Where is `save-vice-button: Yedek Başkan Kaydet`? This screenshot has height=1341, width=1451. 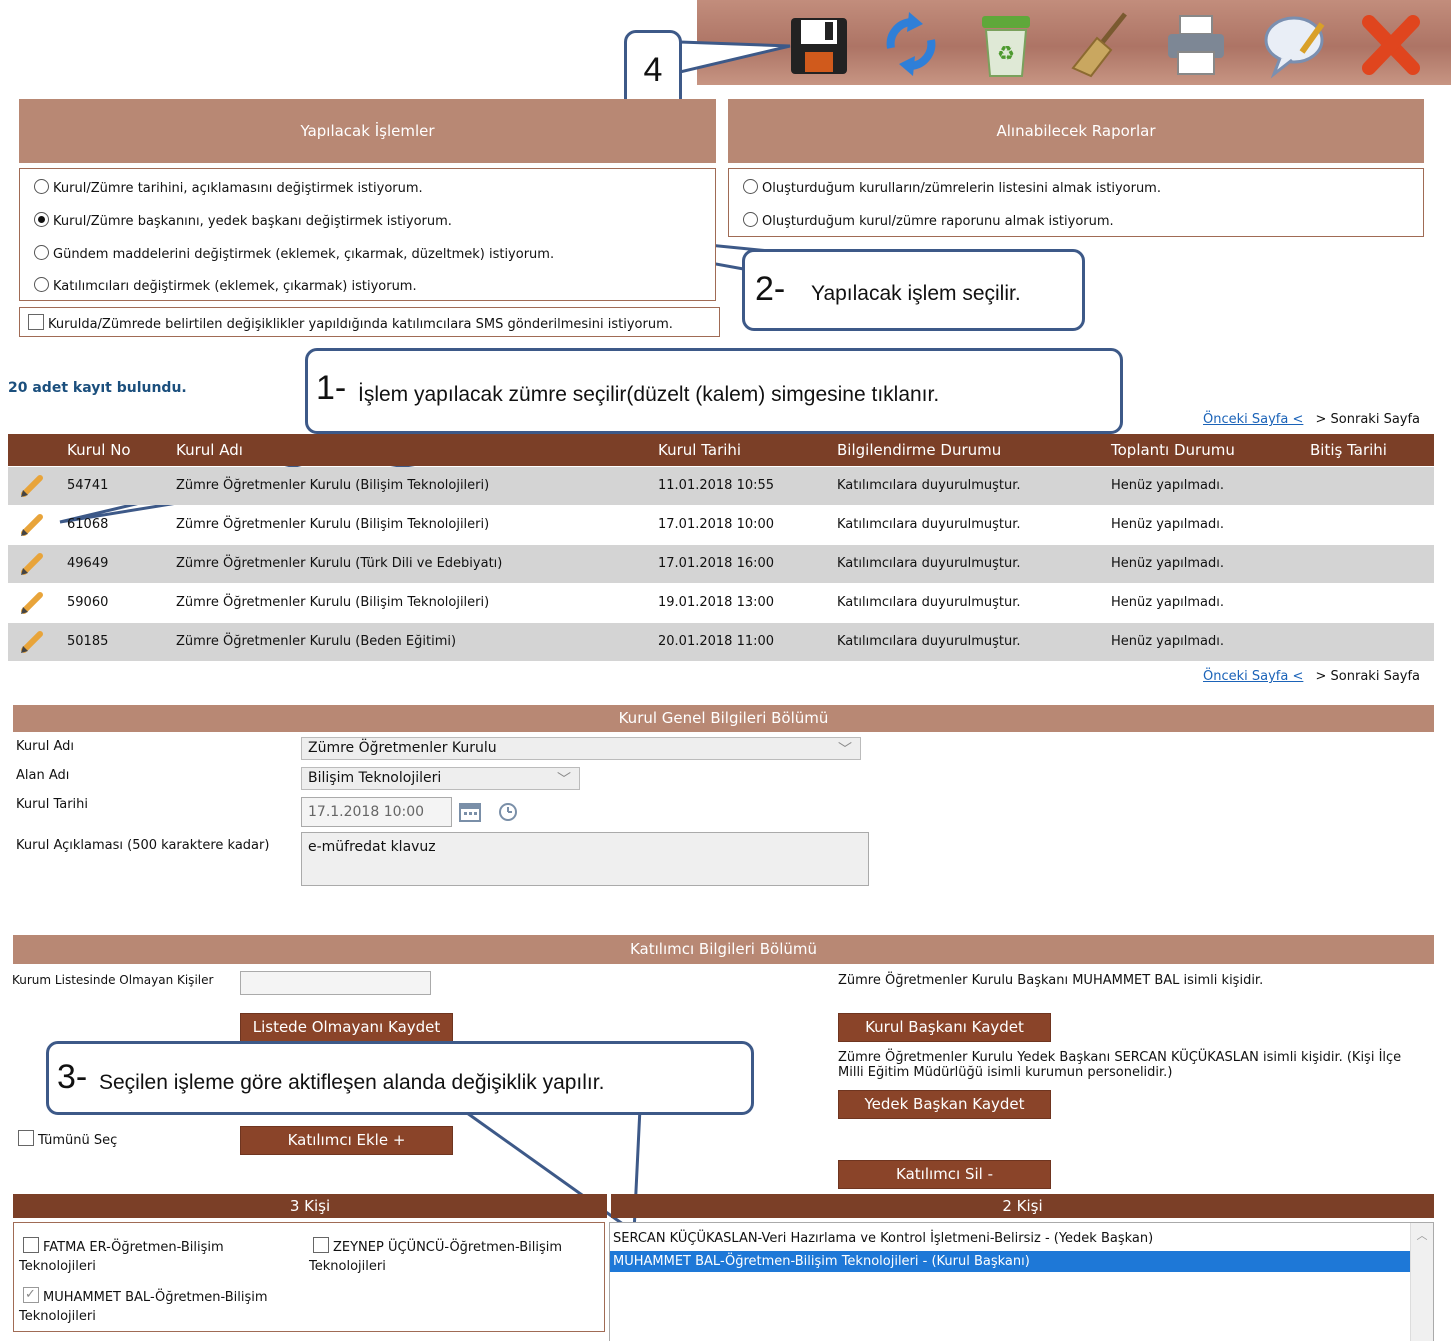
save-vice-button: Yedek Başkan Kaydet is located at coordinates (944, 1104).